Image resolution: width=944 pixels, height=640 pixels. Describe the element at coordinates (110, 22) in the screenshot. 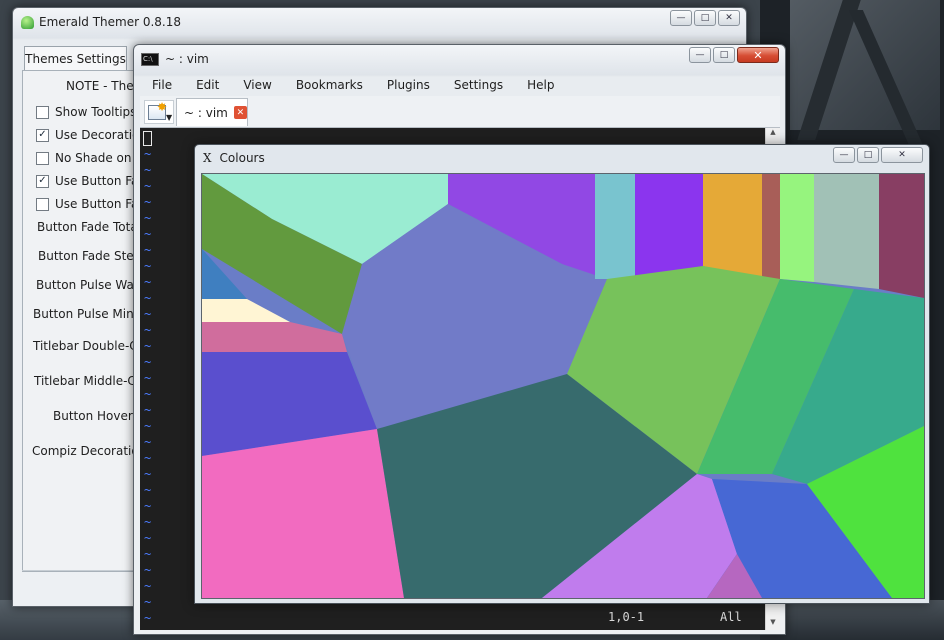

I see `emerald-title: Emerald Themer 0.8.18` at that location.